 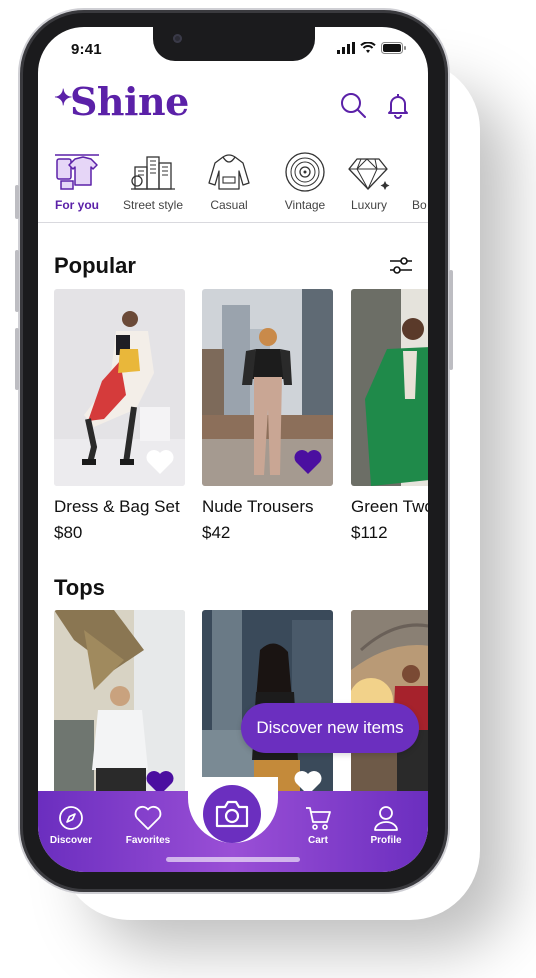 What do you see at coordinates (386, 818) in the screenshot?
I see `user-icon` at bounding box center [386, 818].